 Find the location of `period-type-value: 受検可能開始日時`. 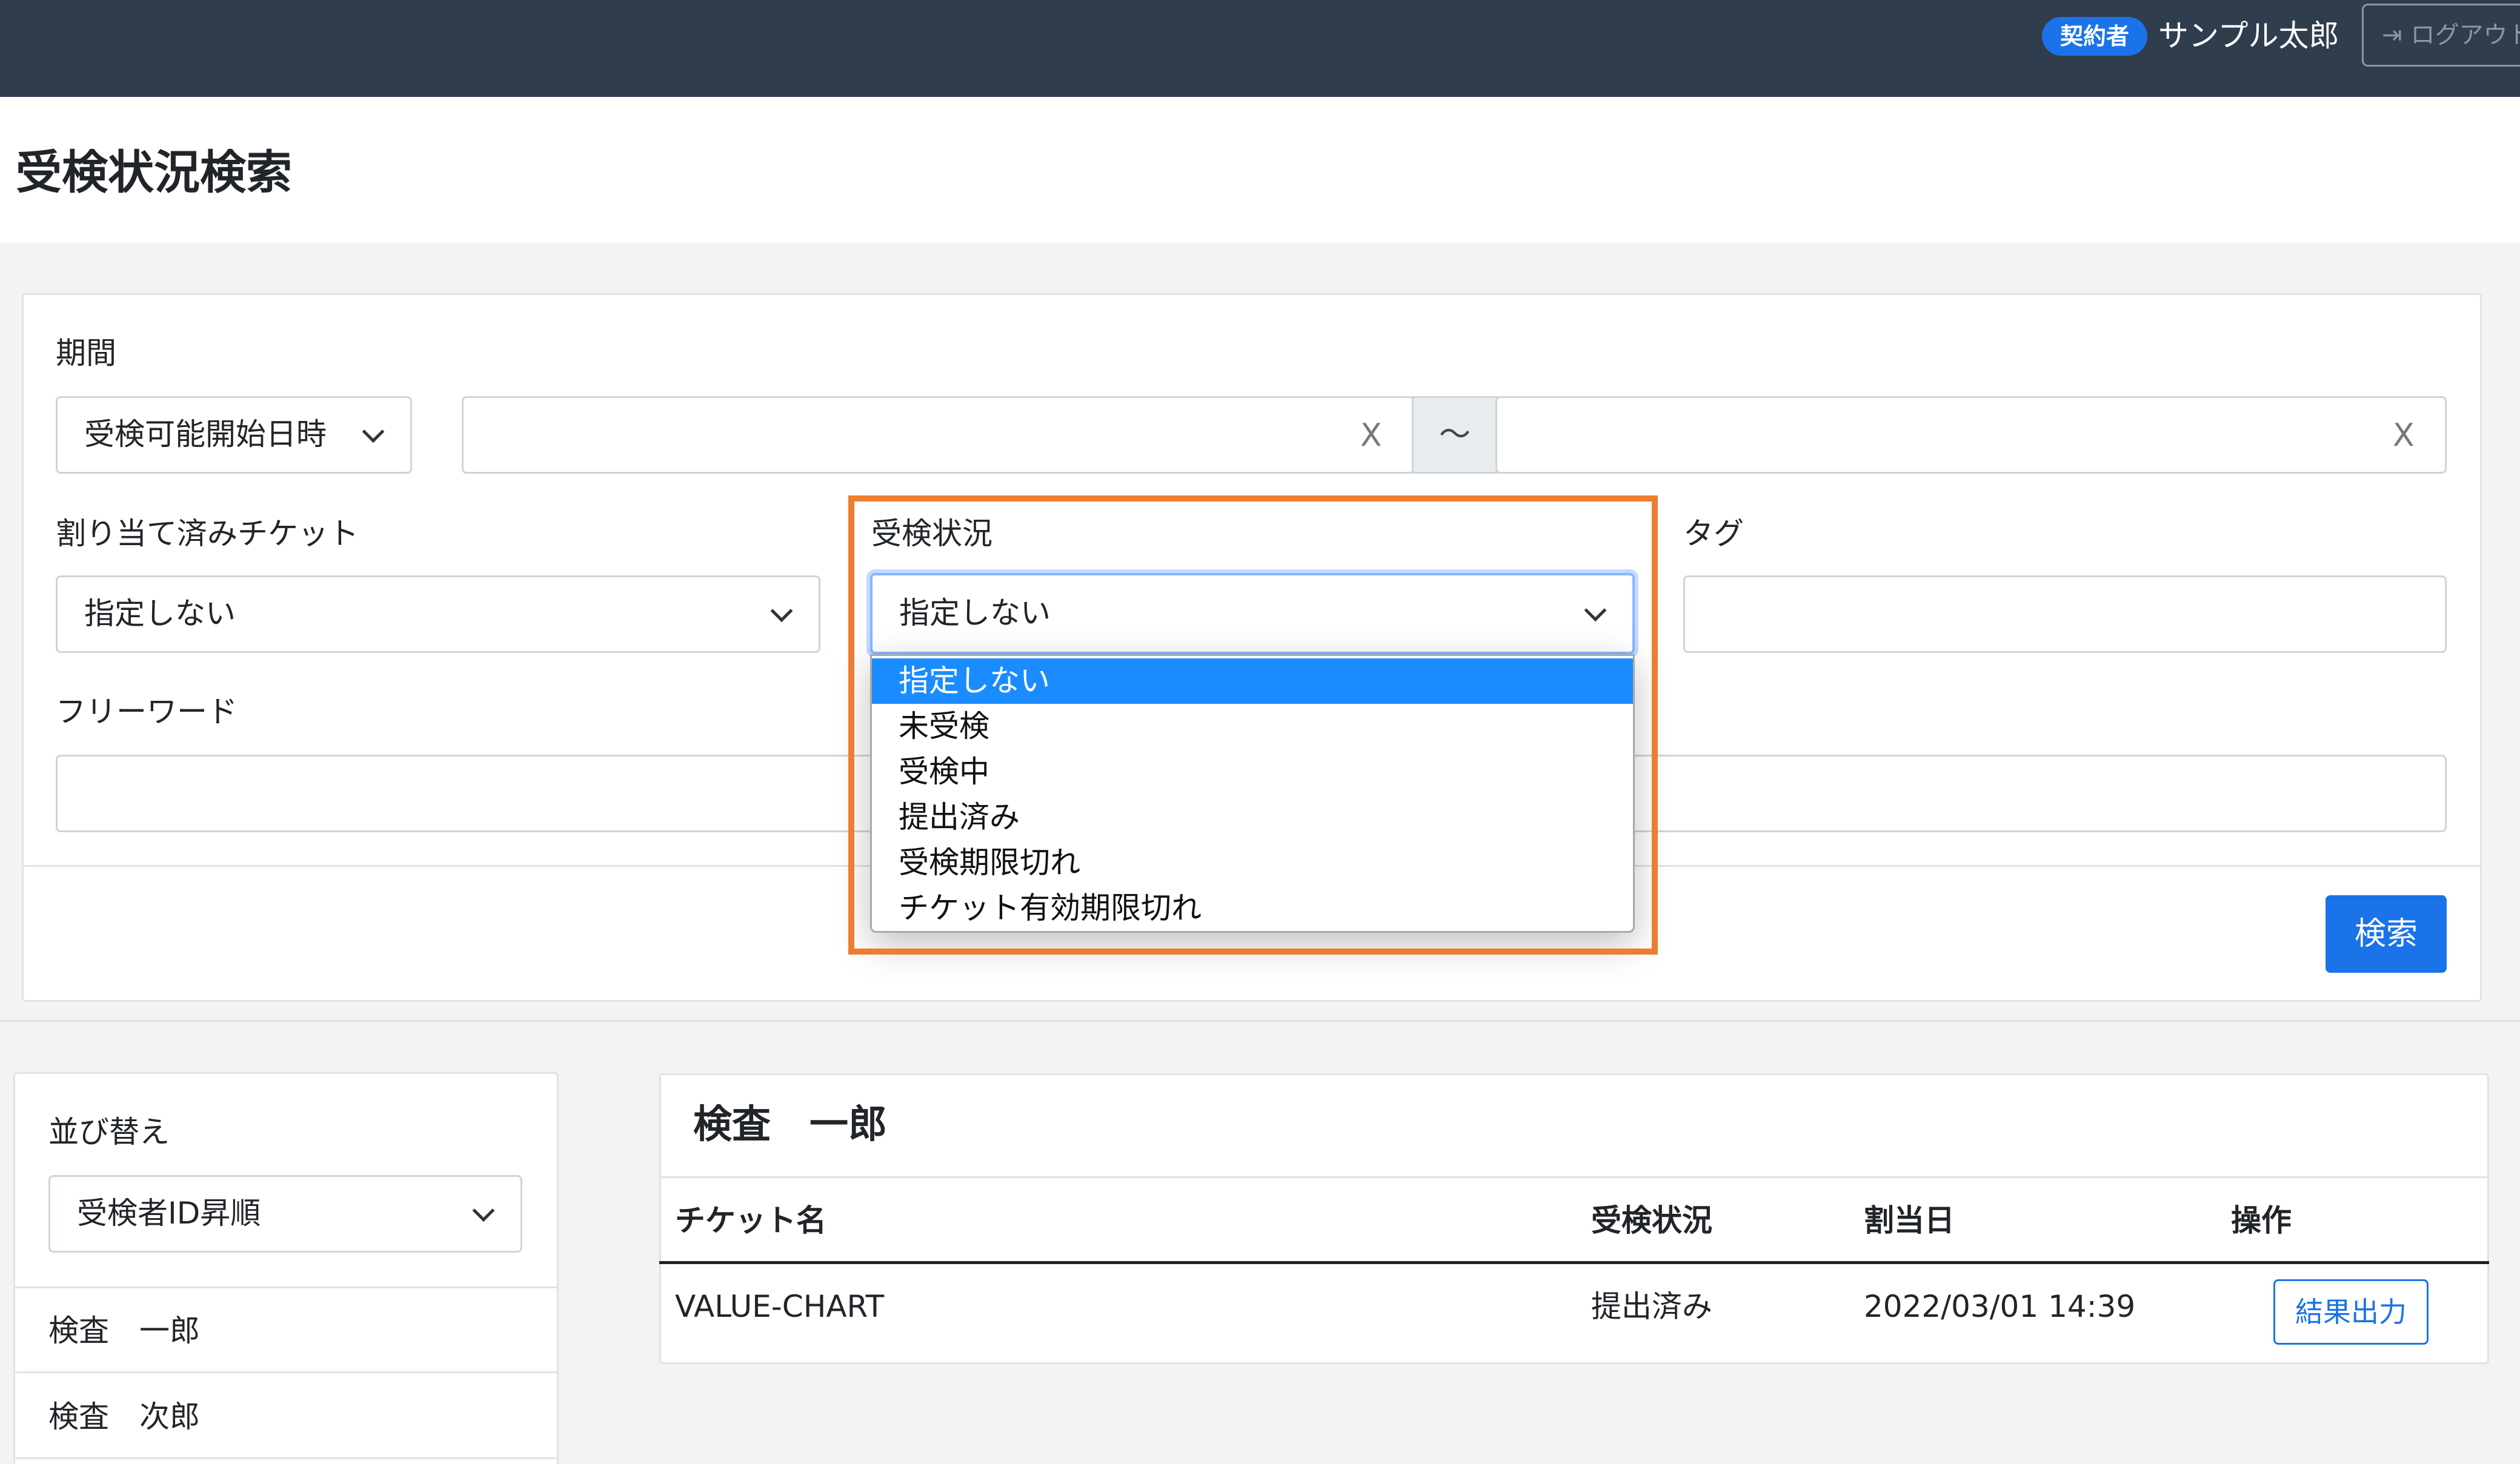

period-type-value: 受検可能開始日時 is located at coordinates (205, 434).